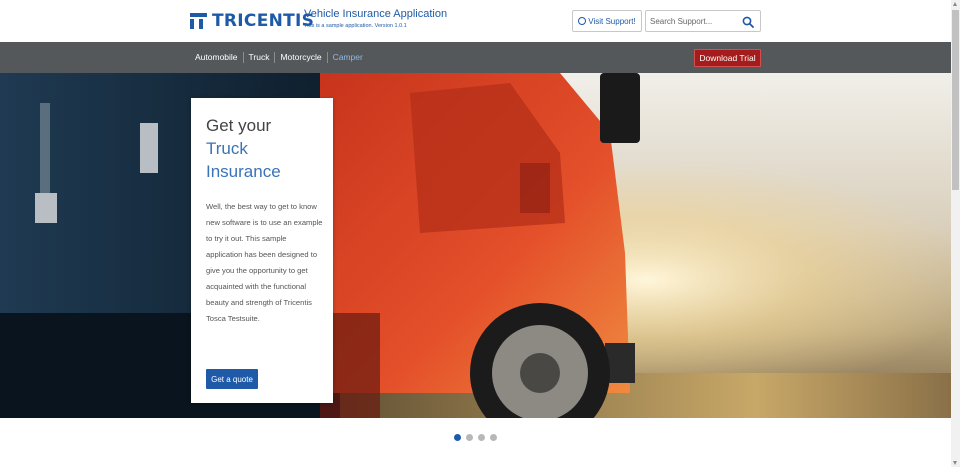  What do you see at coordinates (955, 4) in the screenshot?
I see `scroll-up-arrow-icon` at bounding box center [955, 4].